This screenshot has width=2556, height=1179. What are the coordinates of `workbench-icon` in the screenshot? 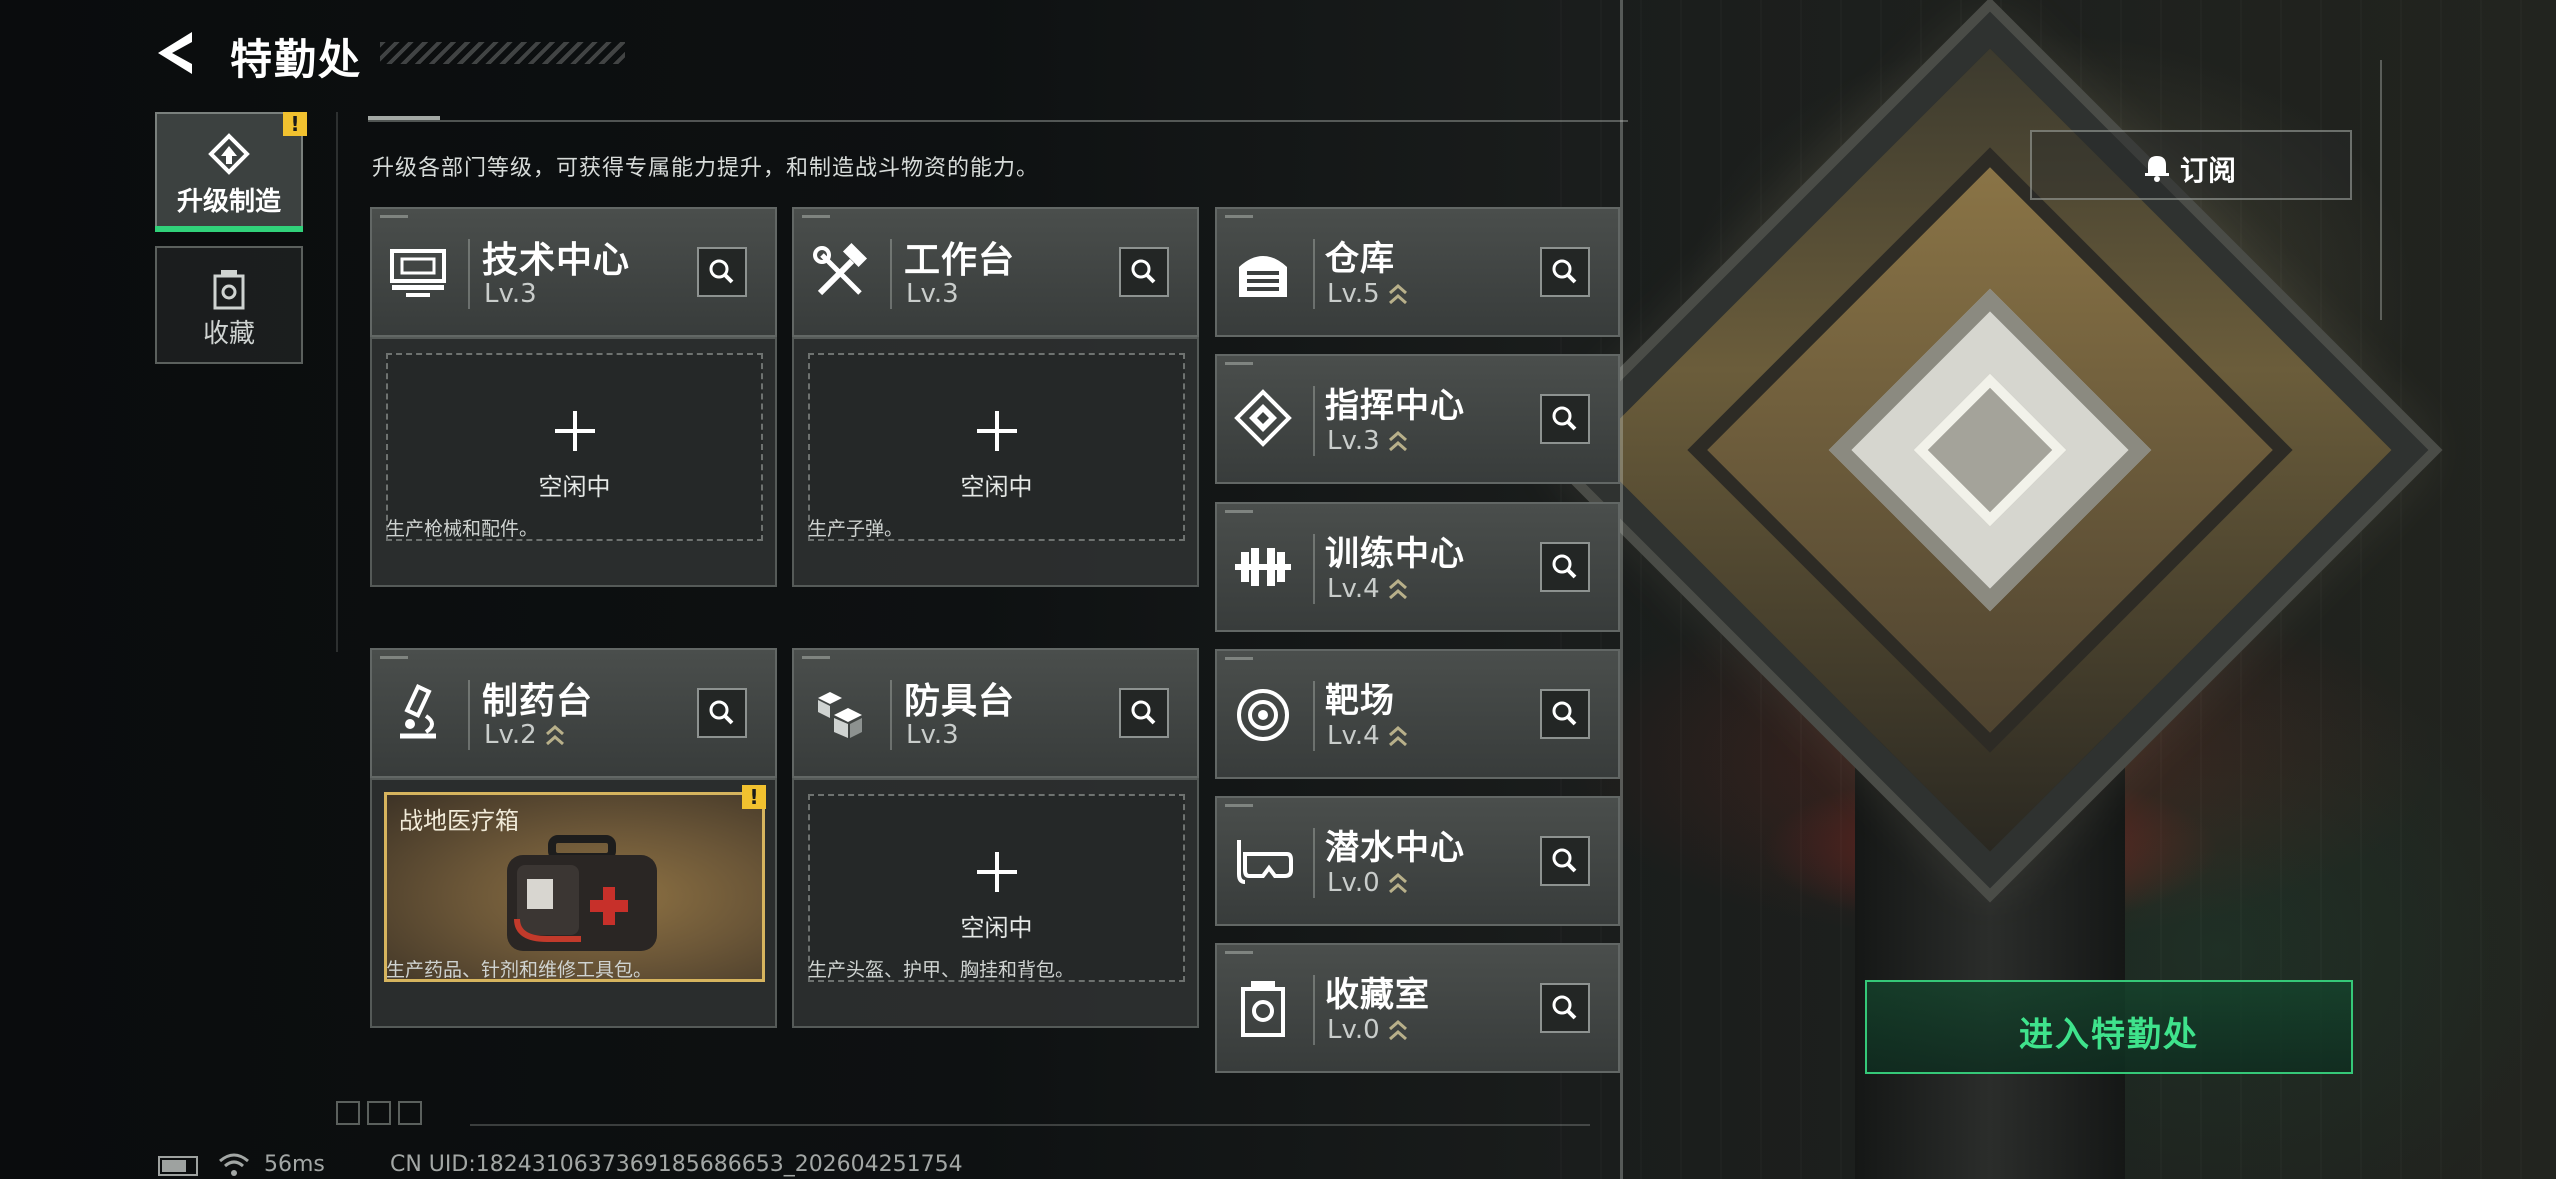 It's located at (840, 269).